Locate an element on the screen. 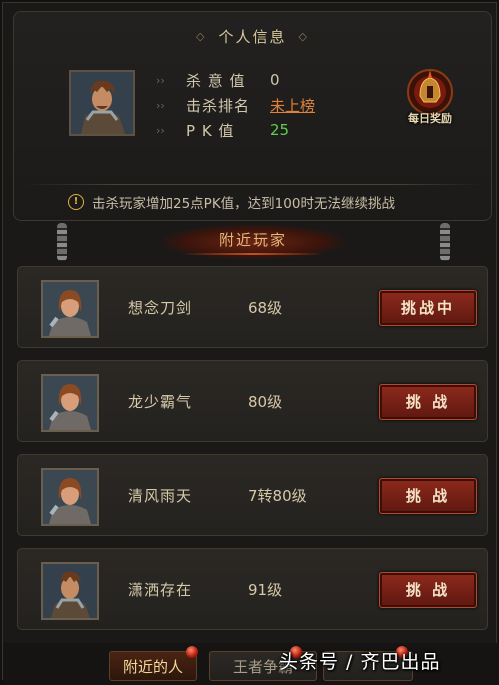  stat-kill-intent: ›› 杀 意 值 0 is located at coordinates (218, 80).